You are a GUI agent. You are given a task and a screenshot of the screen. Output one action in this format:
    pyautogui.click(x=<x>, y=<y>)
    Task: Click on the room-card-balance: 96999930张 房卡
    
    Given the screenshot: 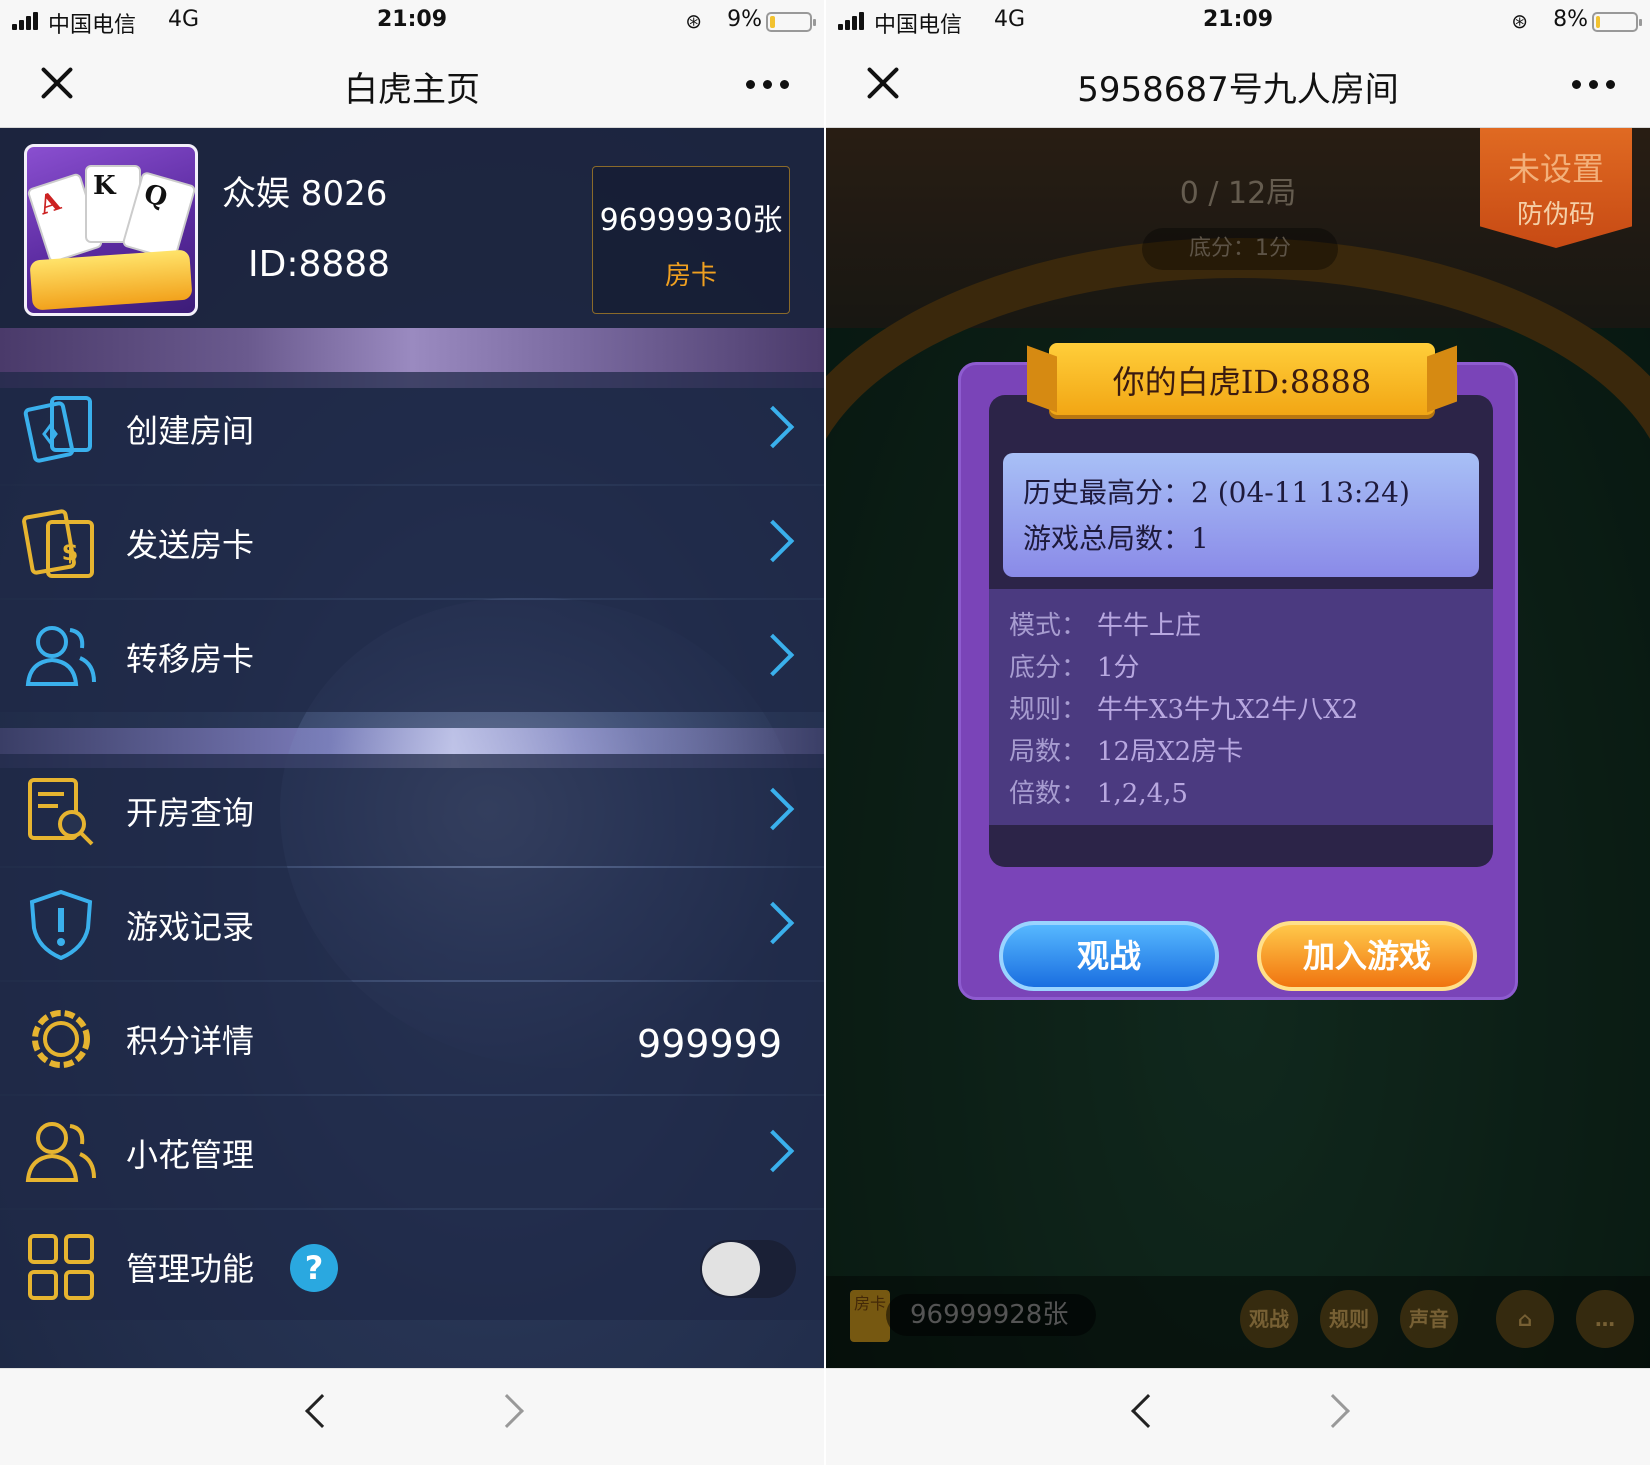 What is the action you would take?
    pyautogui.click(x=691, y=240)
    